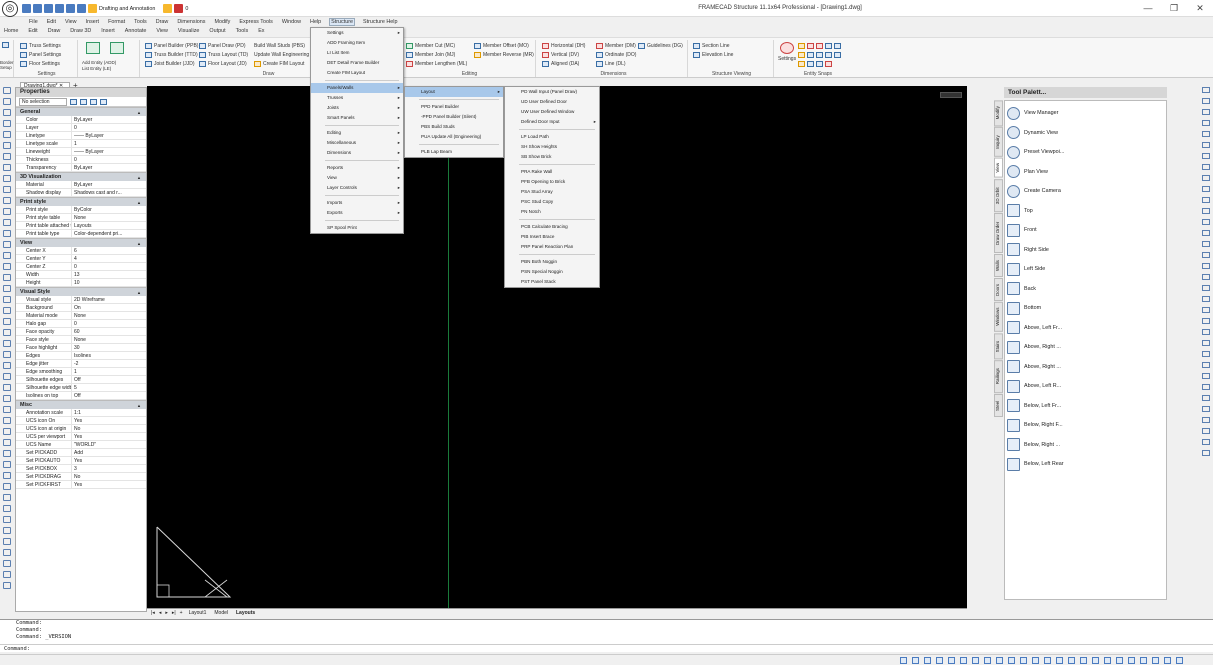  What do you see at coordinates (357, 178) in the screenshot?
I see `menu-item-view: View` at bounding box center [357, 178].